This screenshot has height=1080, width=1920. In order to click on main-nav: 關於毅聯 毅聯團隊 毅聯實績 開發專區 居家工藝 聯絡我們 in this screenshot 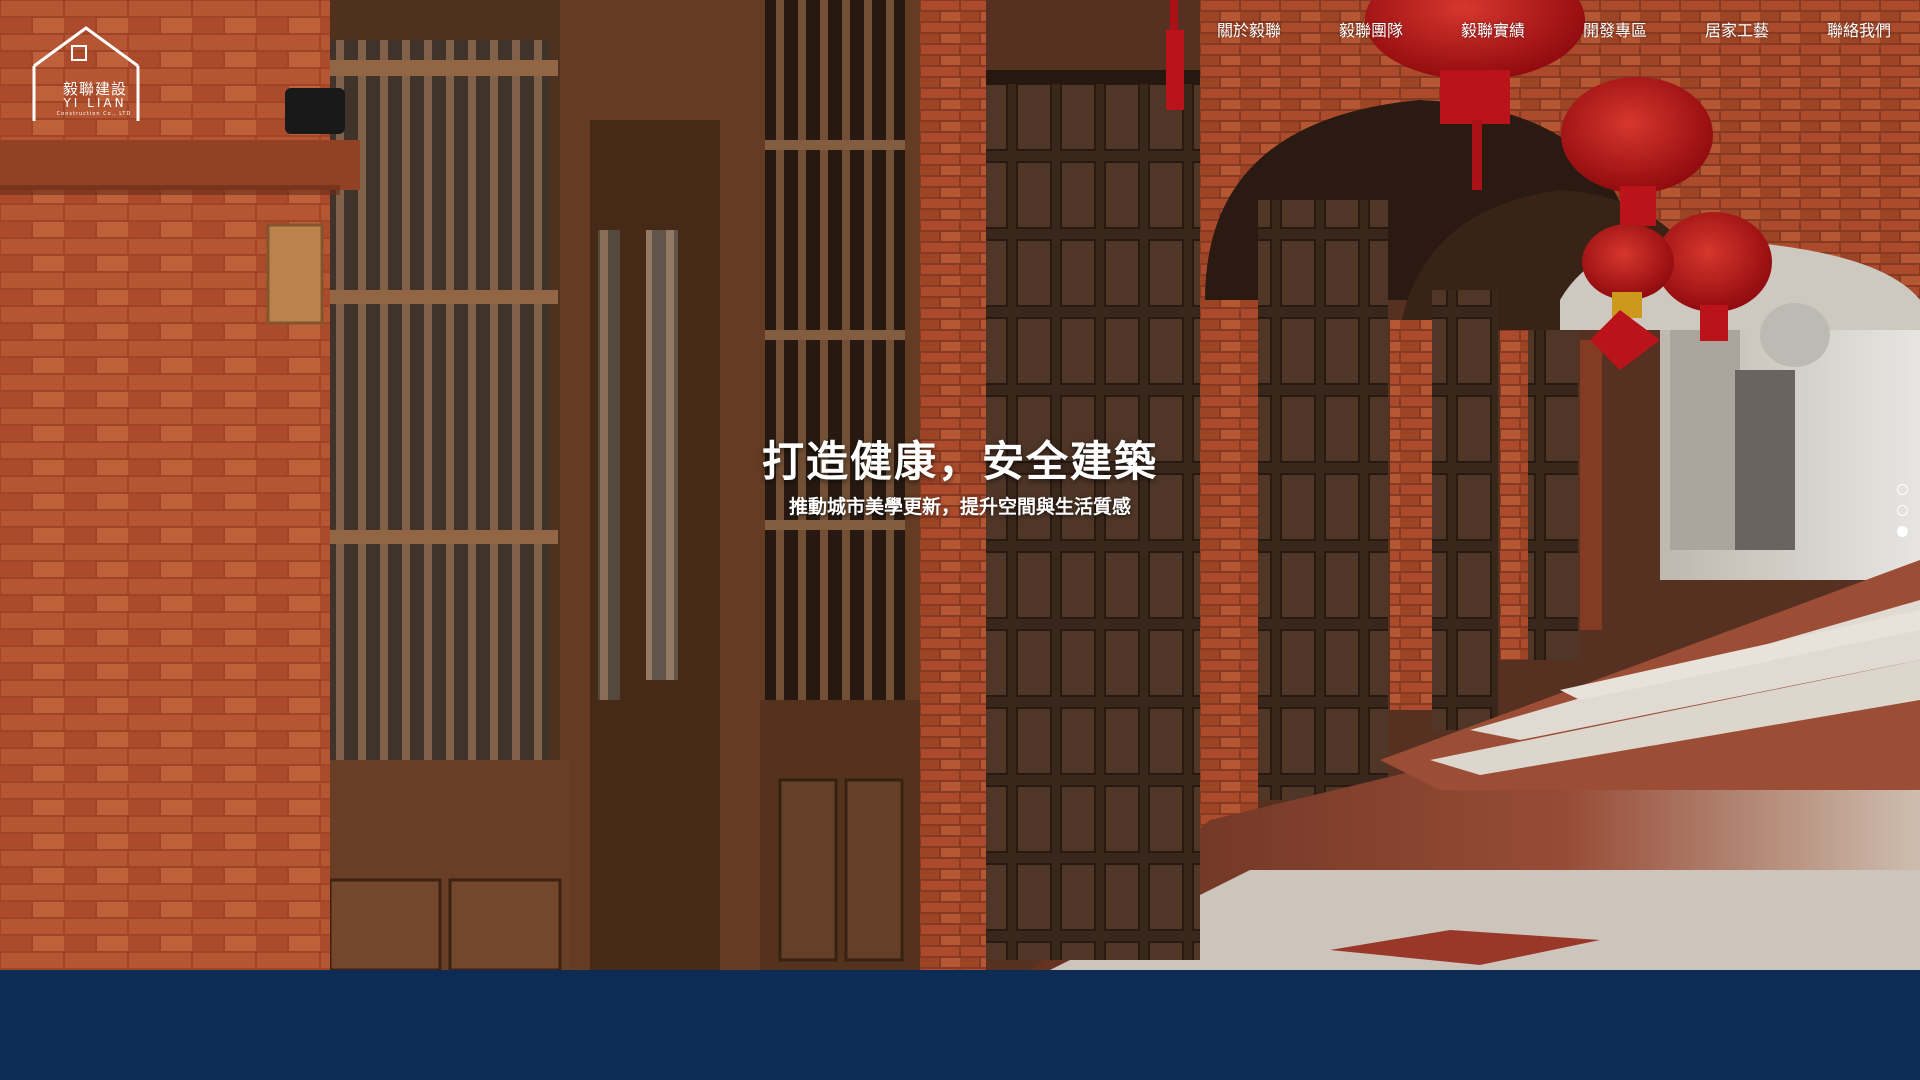, I will do `click(1554, 31)`.